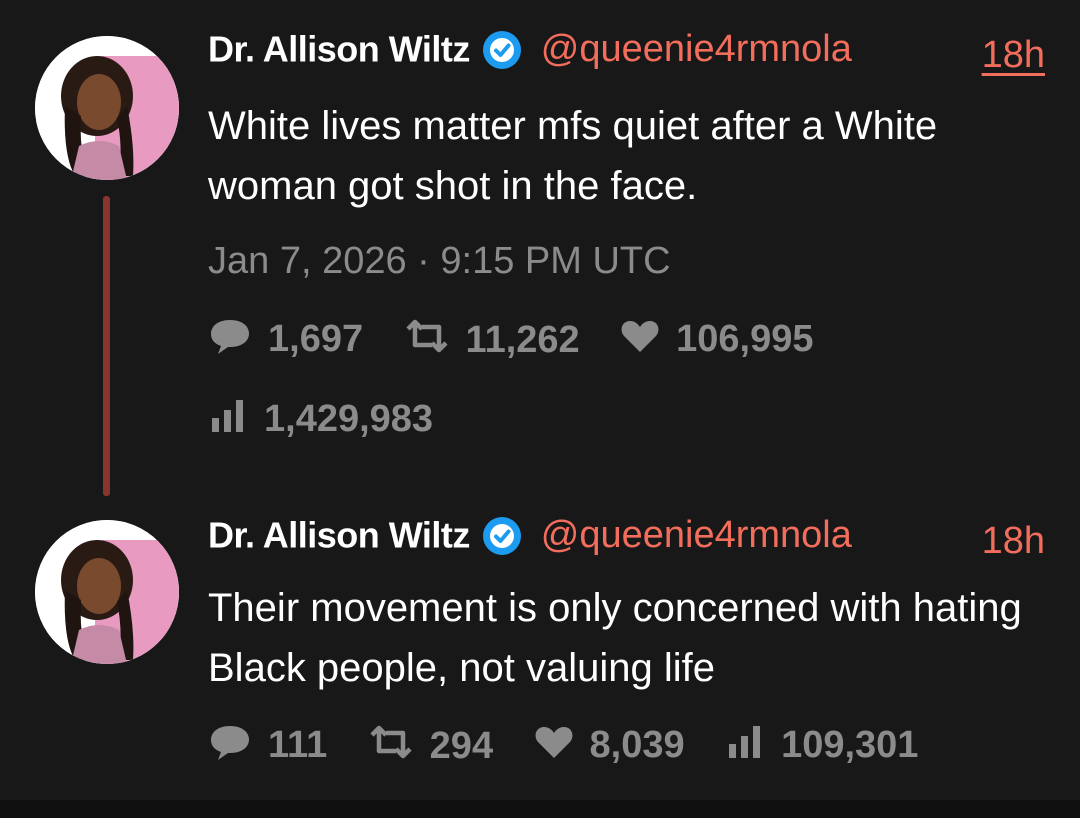  I want to click on views-count: 109,301, so click(850, 745).